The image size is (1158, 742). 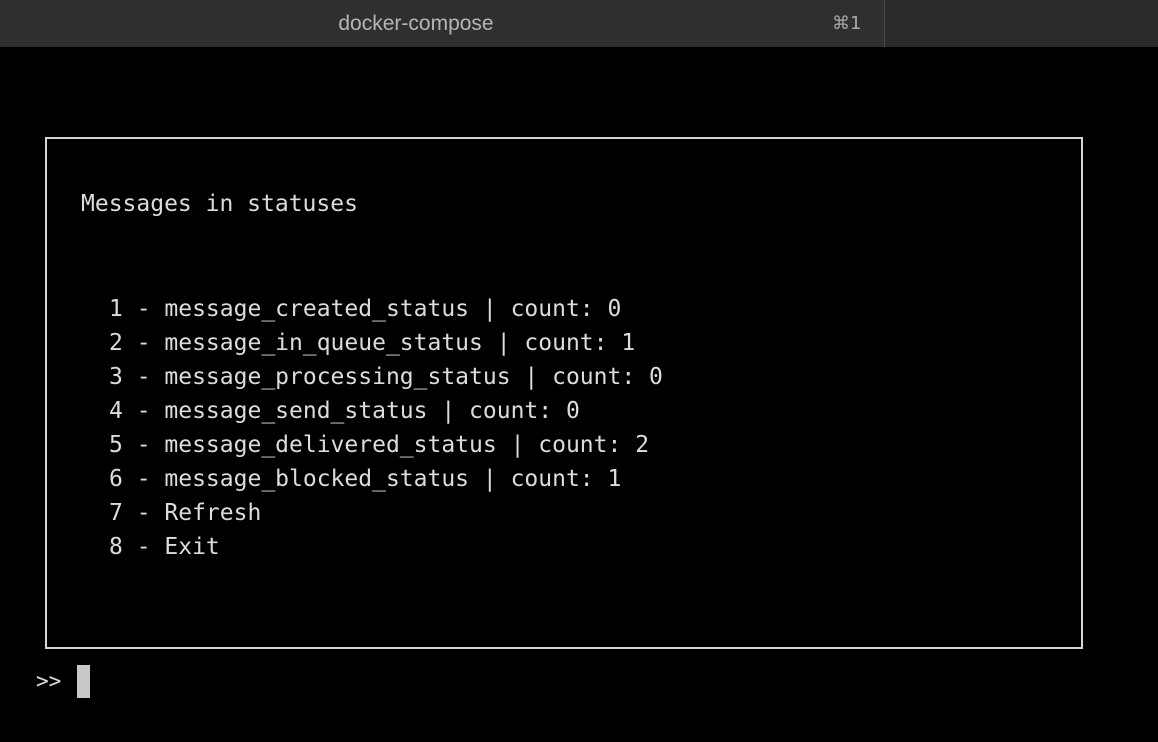 What do you see at coordinates (365, 479) in the screenshot?
I see `menu-option-blocked: 6 - message_blocked_status | count: 1` at bounding box center [365, 479].